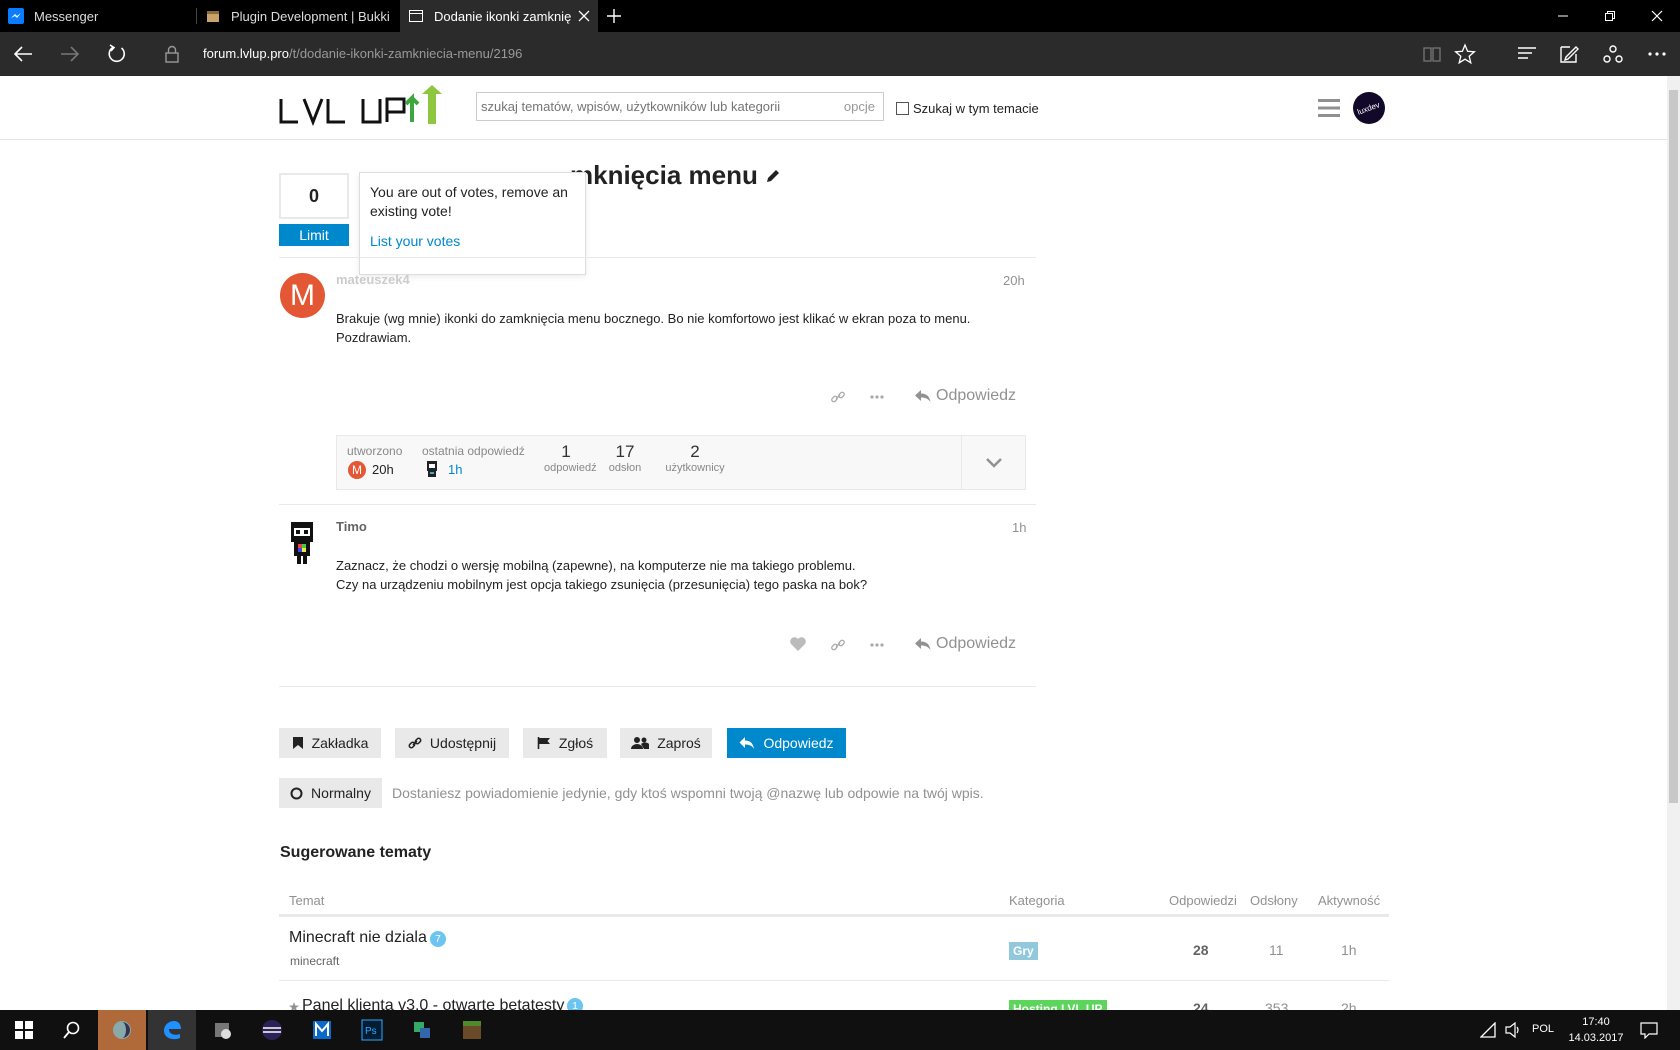 The width and height of the screenshot is (1680, 1050). Describe the element at coordinates (967, 108) in the screenshot. I see `search-in-topic: Szukaj w tym temacie` at that location.